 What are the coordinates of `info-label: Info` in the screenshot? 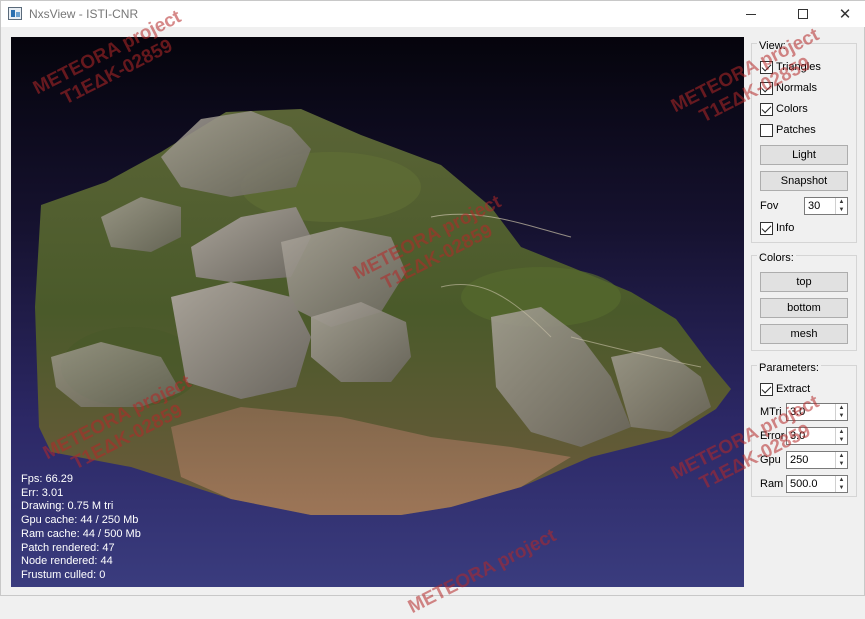 It's located at (785, 228).